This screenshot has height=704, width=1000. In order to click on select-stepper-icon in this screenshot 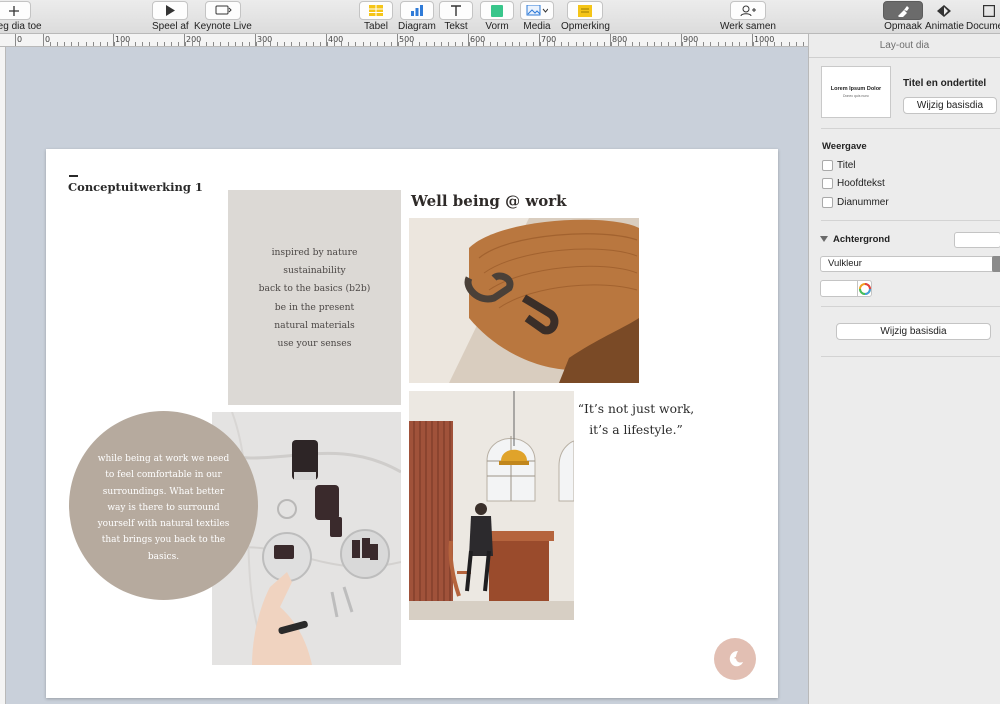, I will do `click(996, 264)`.